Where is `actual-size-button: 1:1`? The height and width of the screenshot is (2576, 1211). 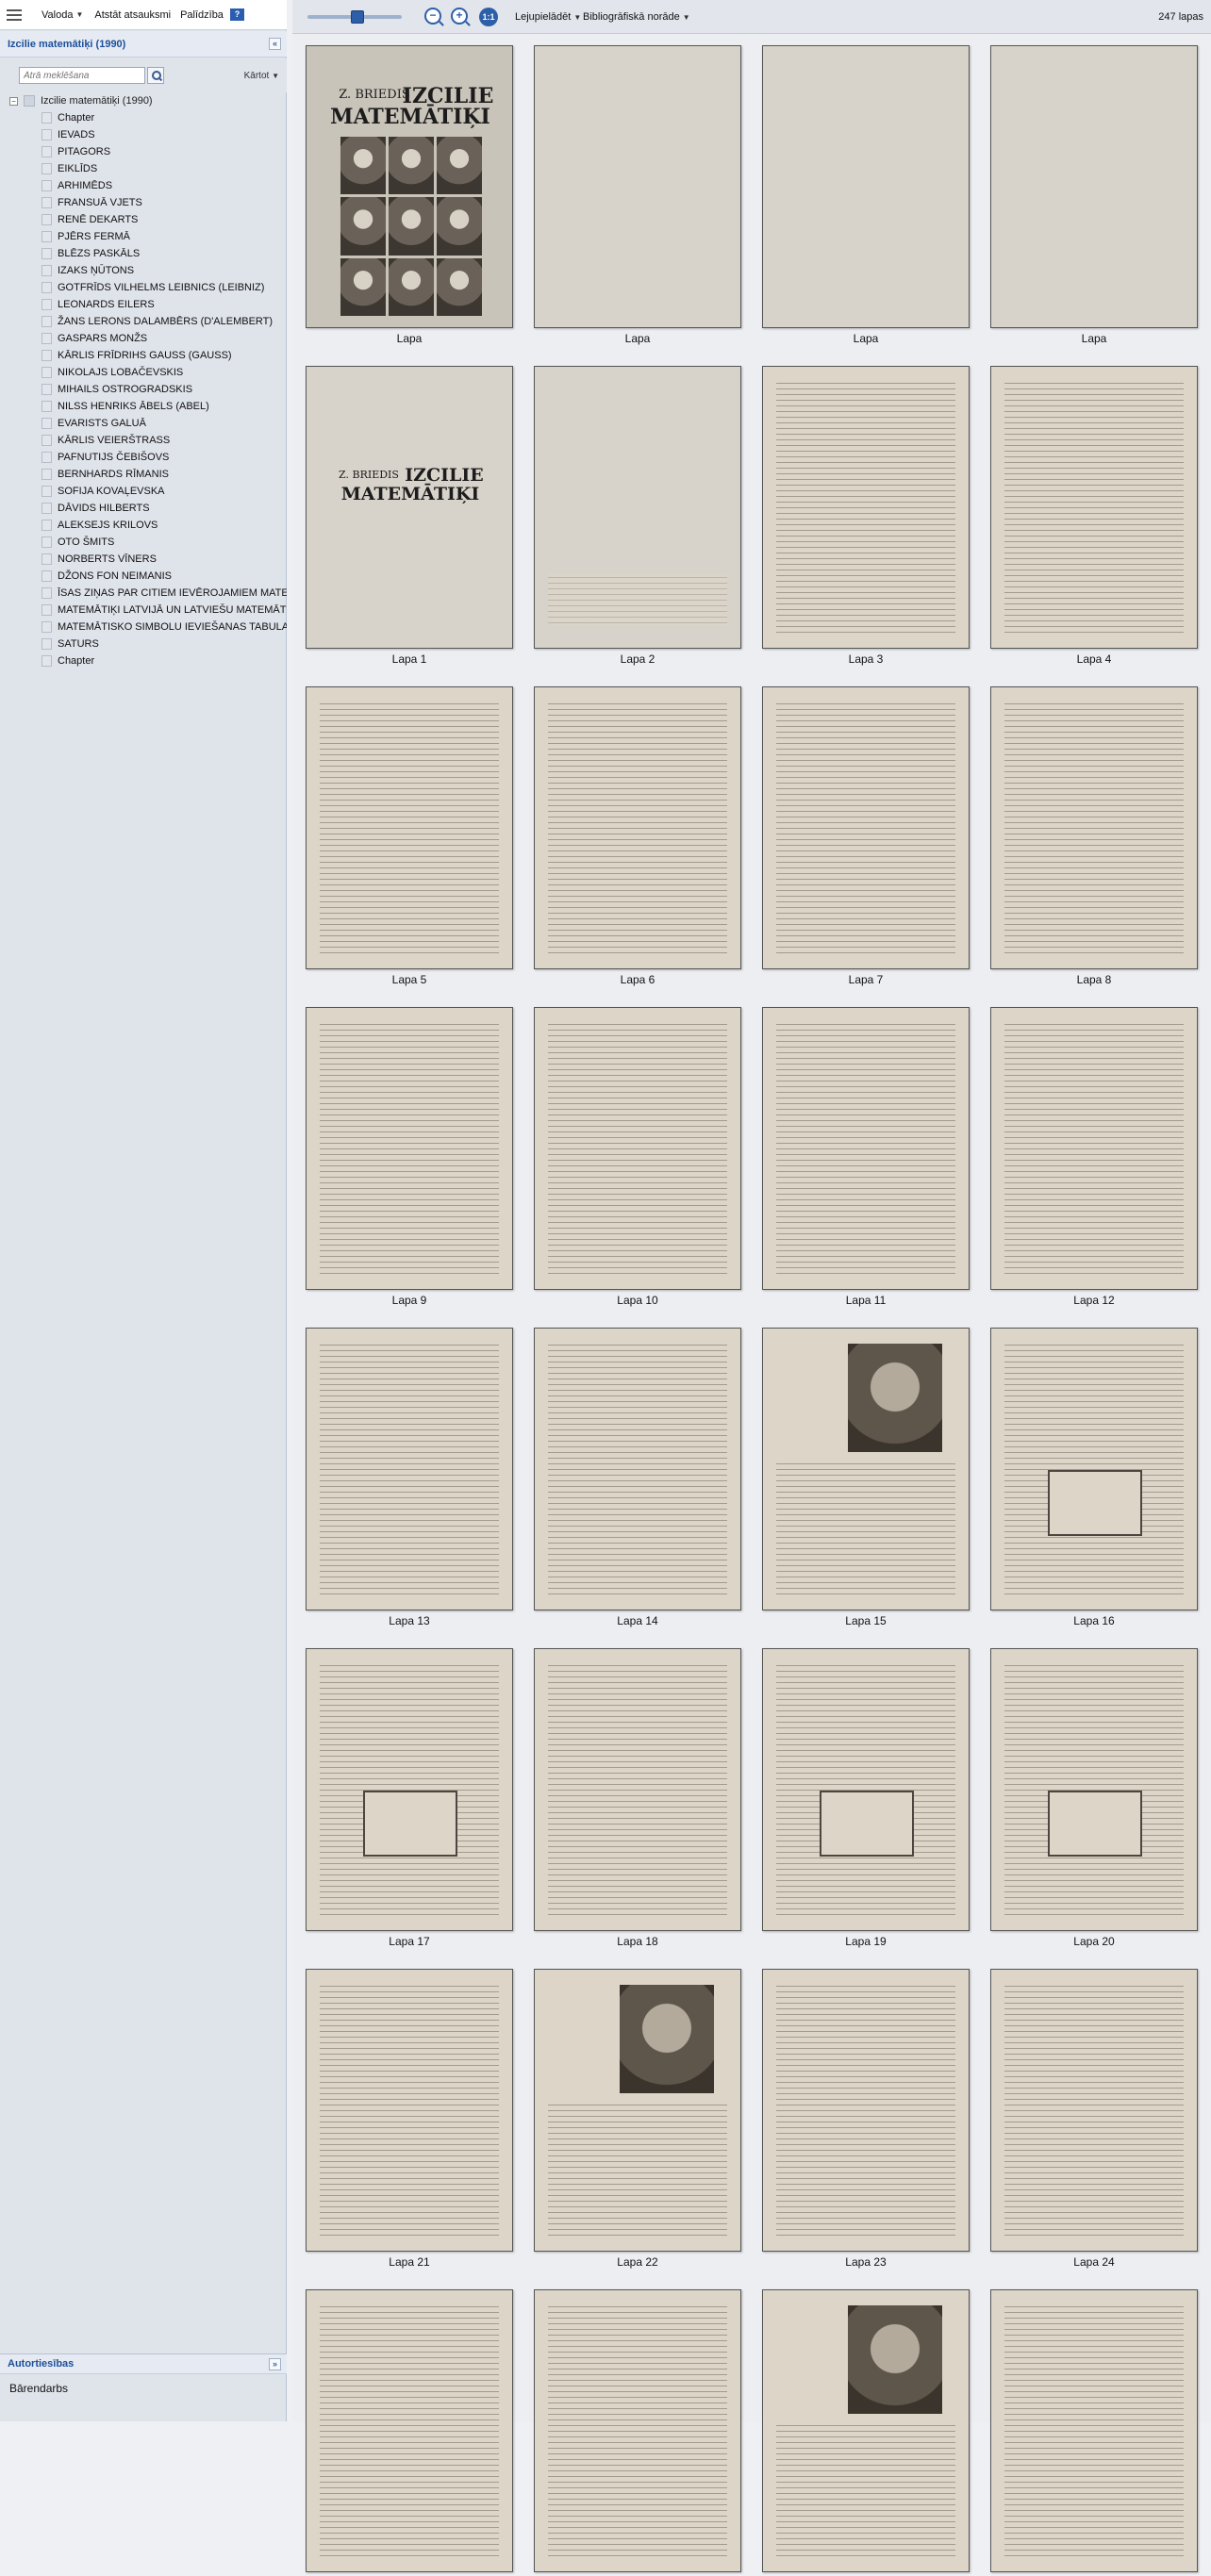 actual-size-button: 1:1 is located at coordinates (488, 17).